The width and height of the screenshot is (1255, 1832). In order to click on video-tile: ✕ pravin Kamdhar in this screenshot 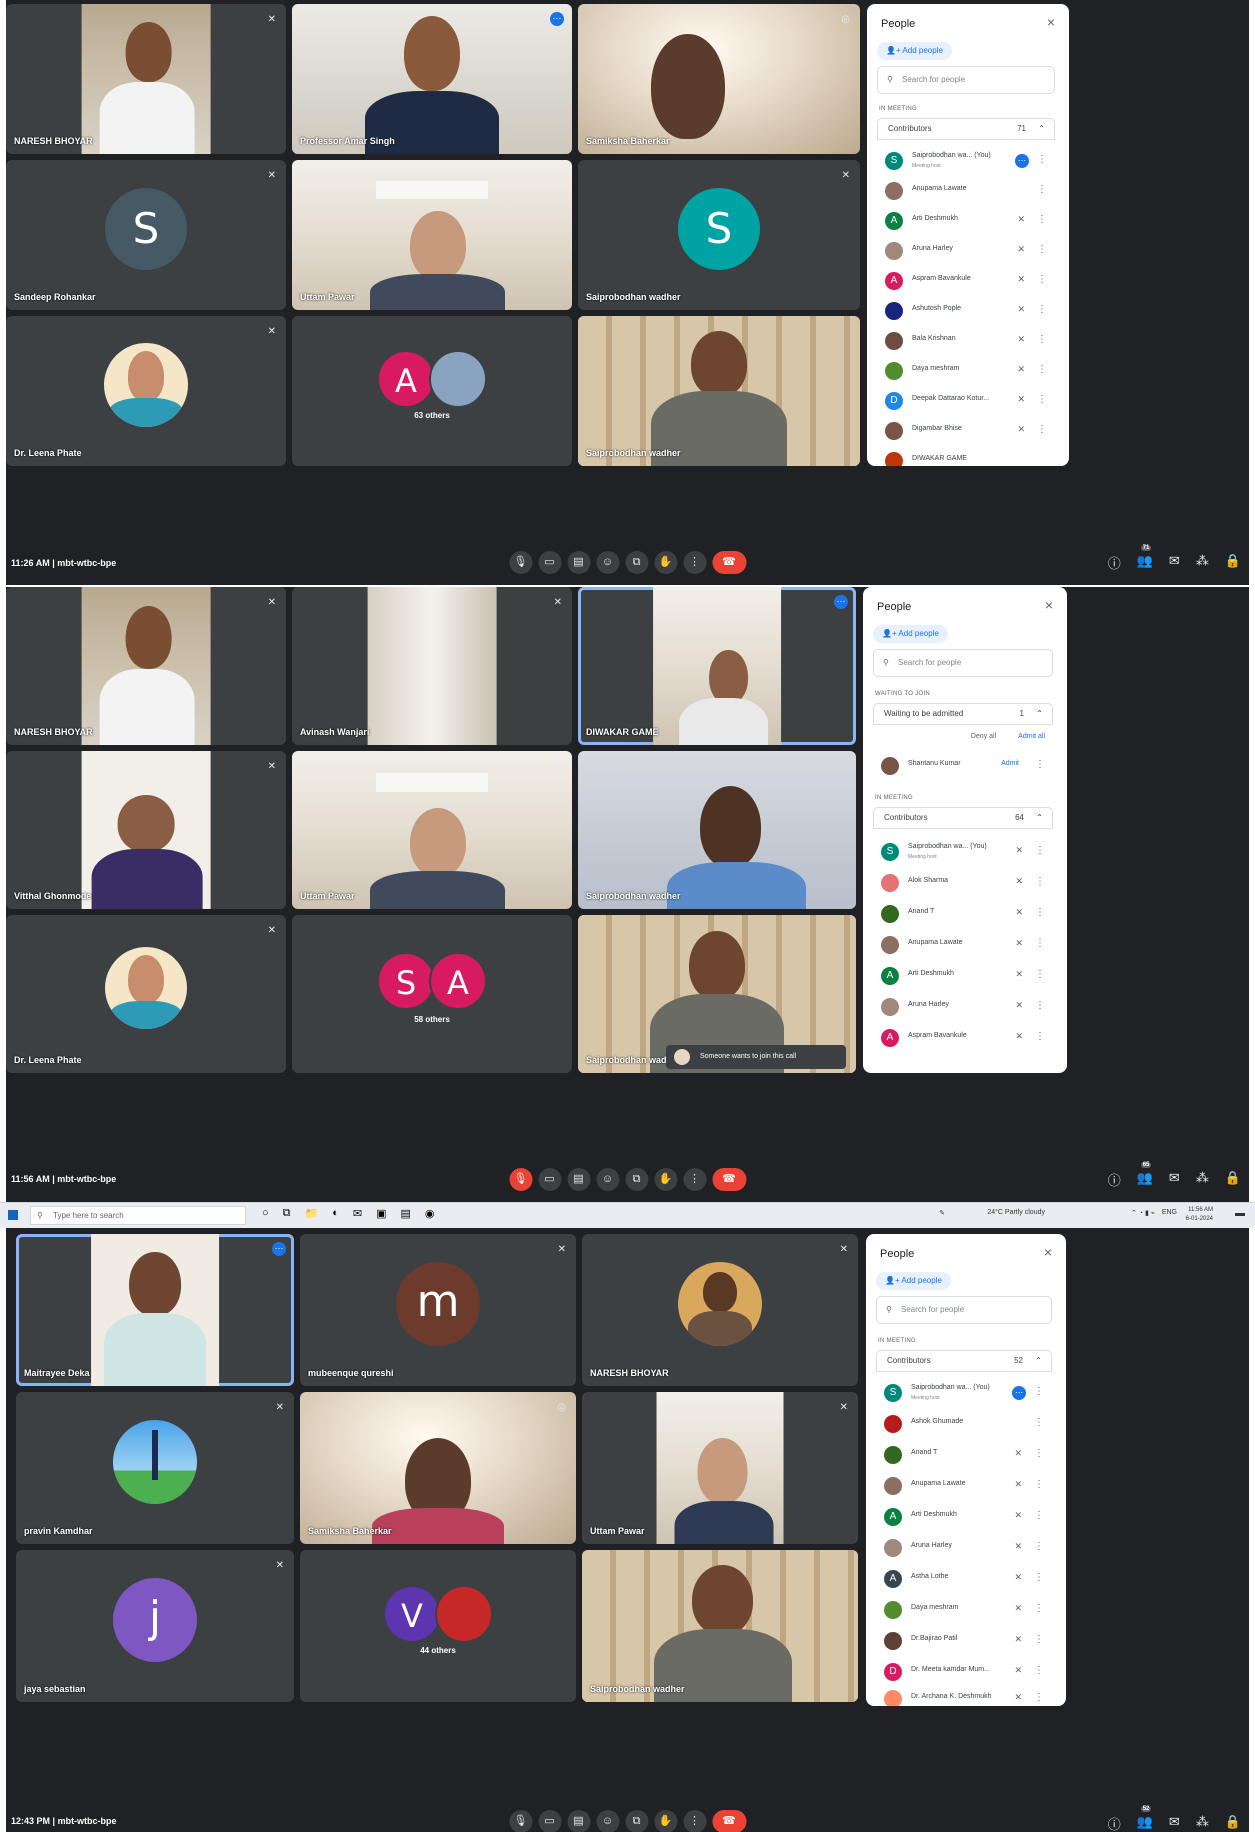, I will do `click(155, 1468)`.